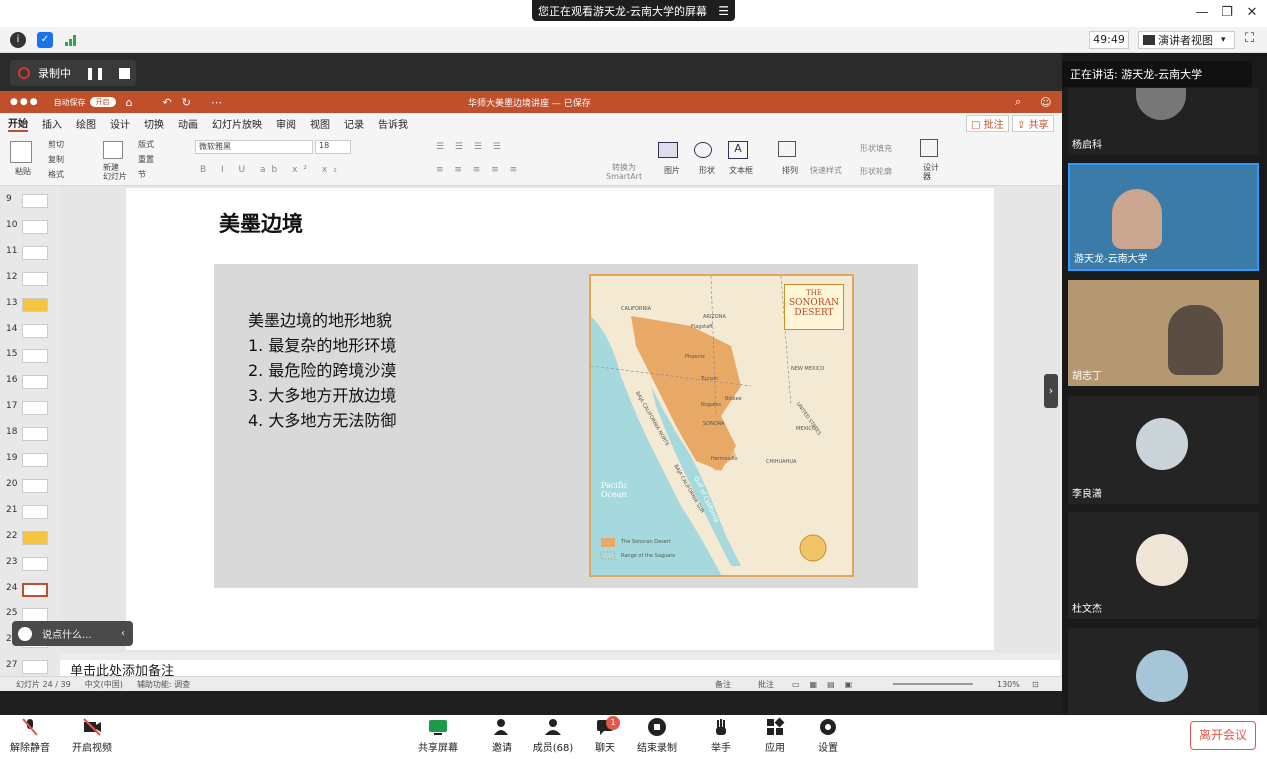 The width and height of the screenshot is (1267, 759). What do you see at coordinates (470, 147) in the screenshot?
I see `list-buttons: ☰ ☰ ☰ ☰` at bounding box center [470, 147].